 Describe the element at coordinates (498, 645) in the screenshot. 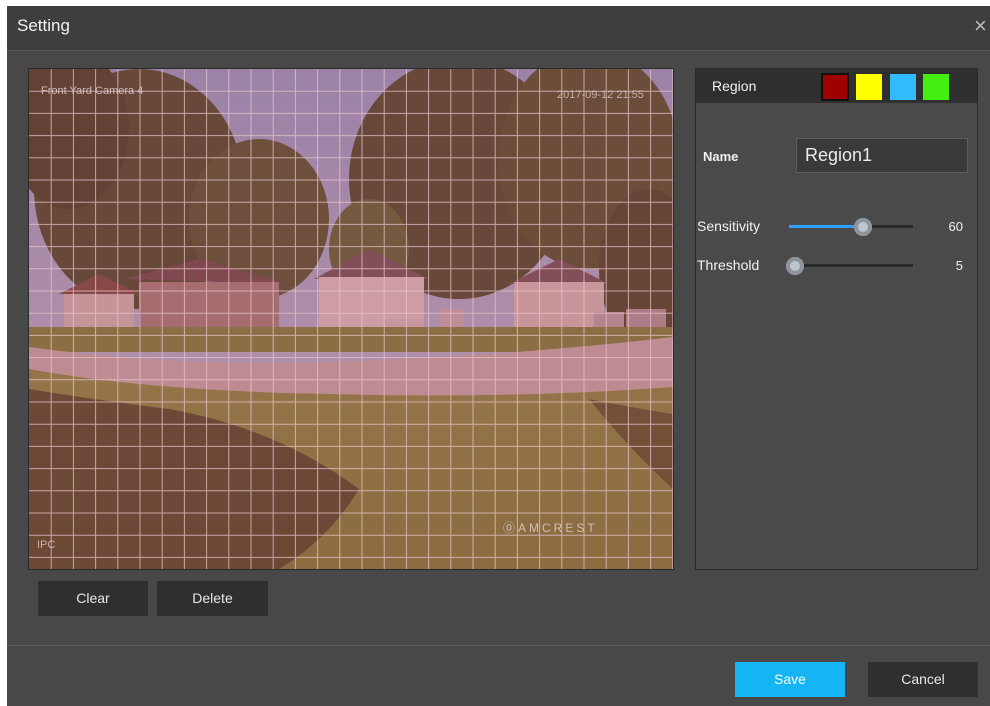

I see `footer-divider` at that location.